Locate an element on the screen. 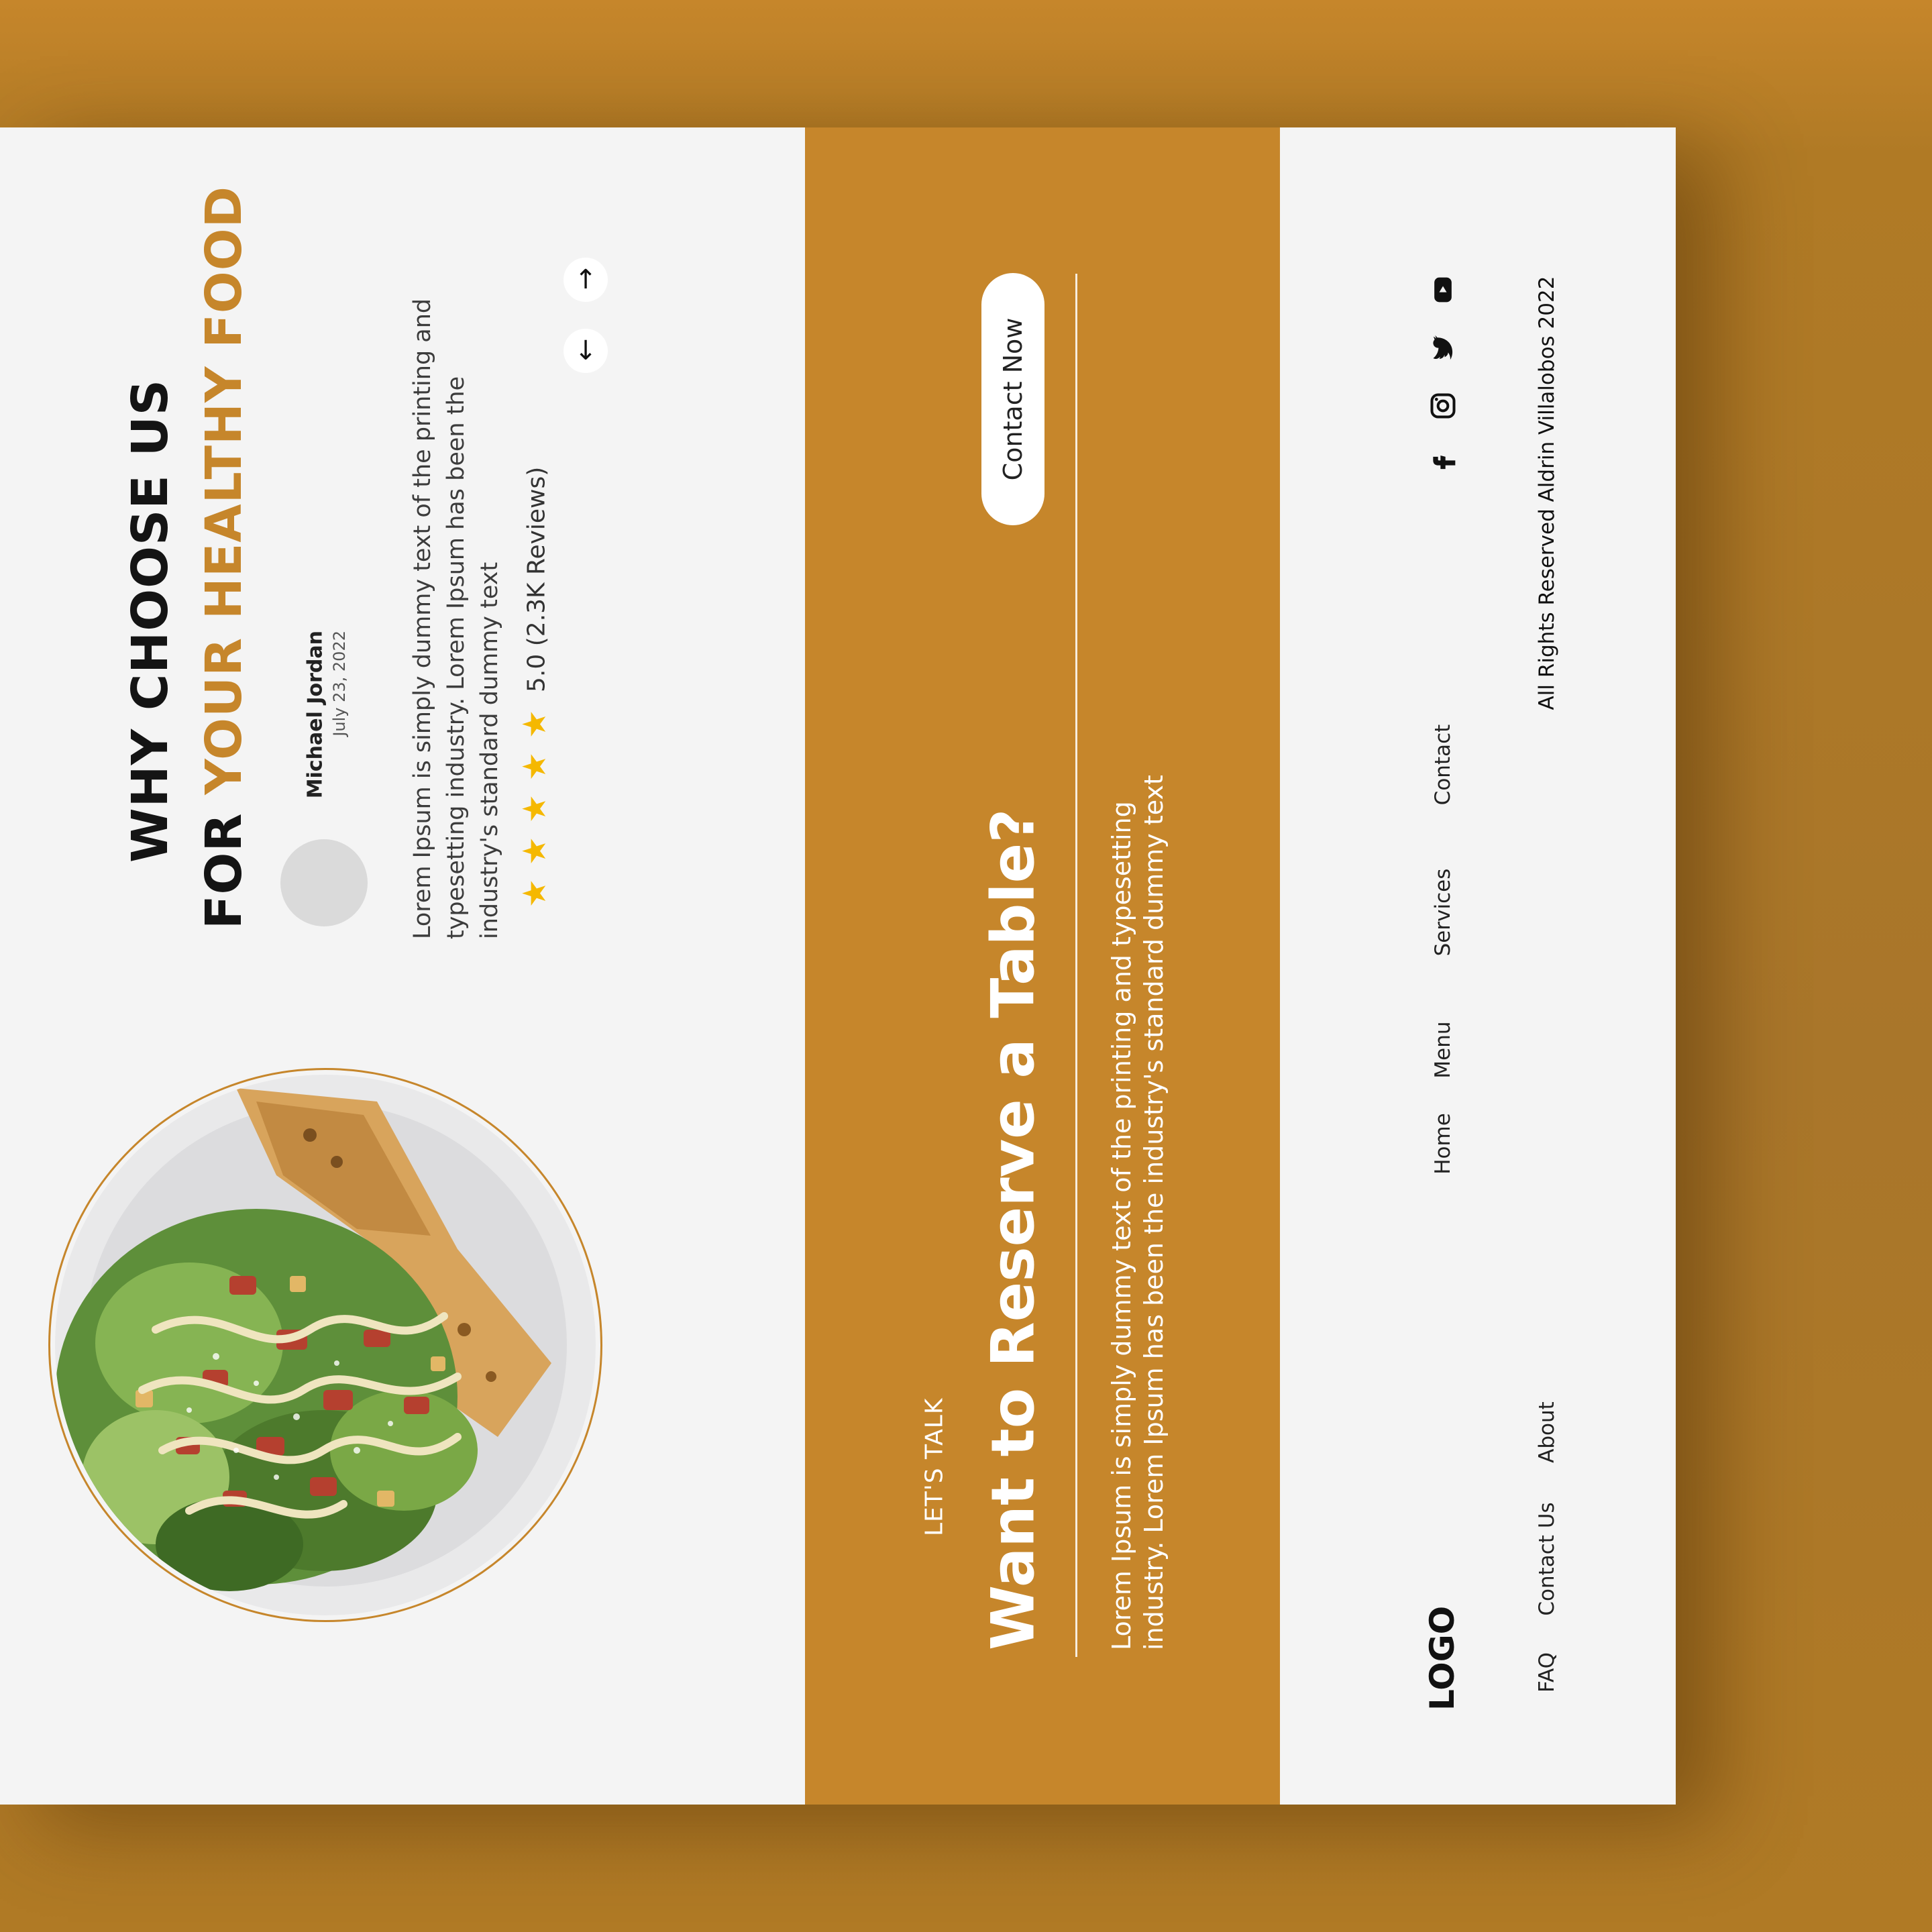 The image size is (1932, 1932). salad-image is located at coordinates (325, 1345).